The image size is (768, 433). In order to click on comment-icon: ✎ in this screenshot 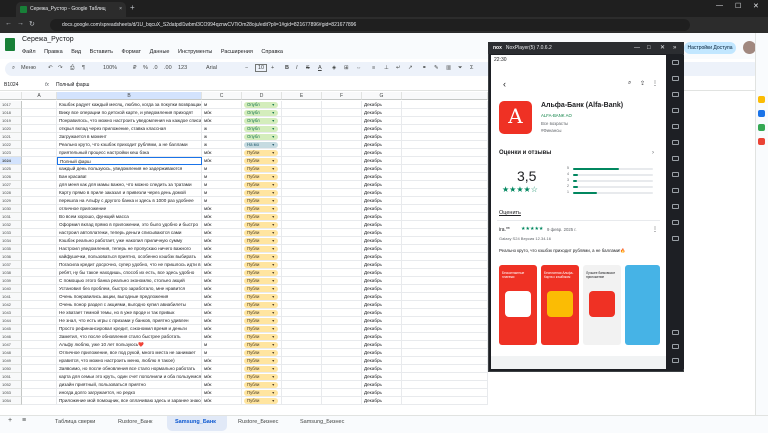, I will do `click(436, 68)`.